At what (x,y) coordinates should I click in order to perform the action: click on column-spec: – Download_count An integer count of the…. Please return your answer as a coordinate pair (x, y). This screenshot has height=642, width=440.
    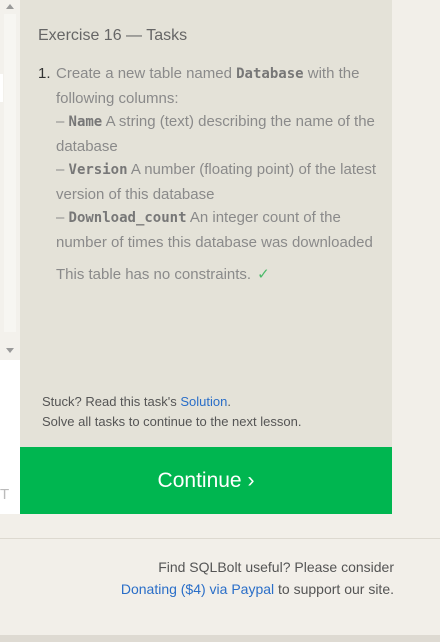
    Looking at the image, I should click on (219, 230).